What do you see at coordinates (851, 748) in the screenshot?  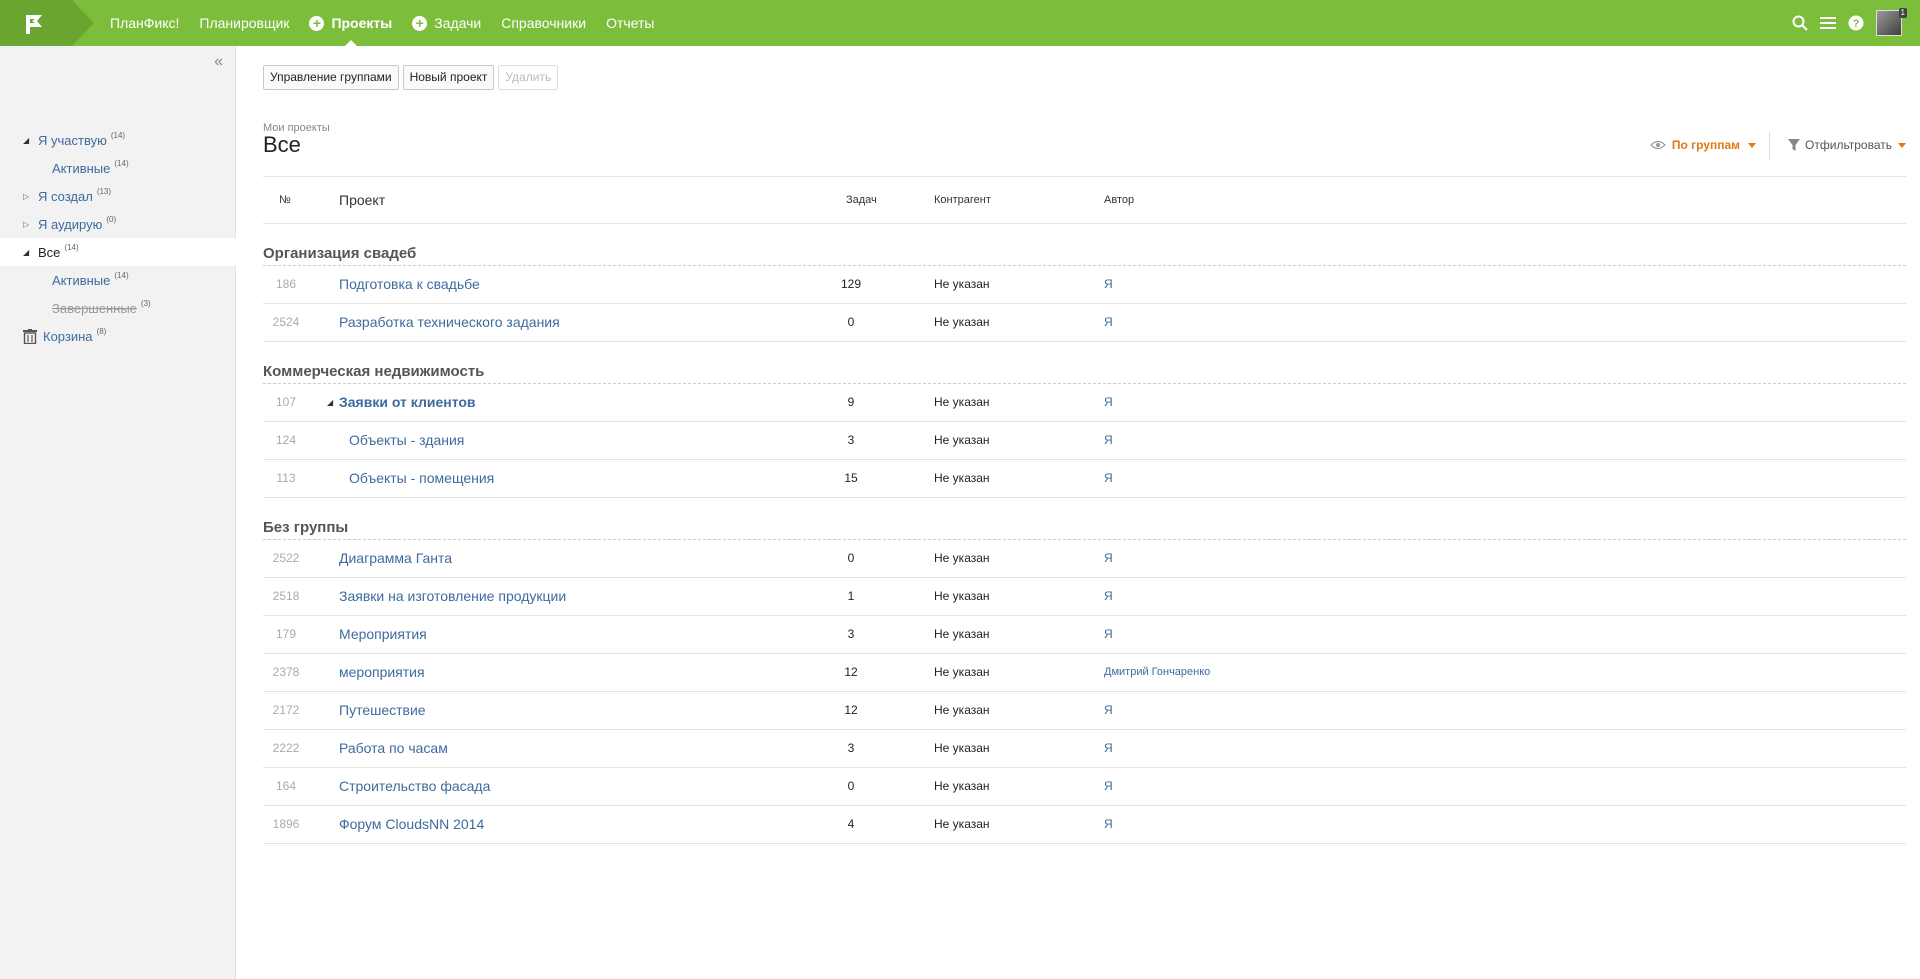 I see `task-count: 3` at bounding box center [851, 748].